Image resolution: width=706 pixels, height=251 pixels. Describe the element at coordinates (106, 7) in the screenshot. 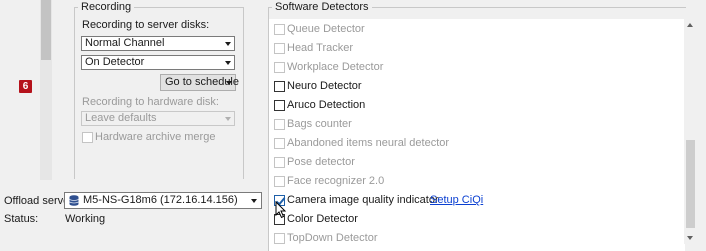

I see `recording-group-title: Recording` at that location.